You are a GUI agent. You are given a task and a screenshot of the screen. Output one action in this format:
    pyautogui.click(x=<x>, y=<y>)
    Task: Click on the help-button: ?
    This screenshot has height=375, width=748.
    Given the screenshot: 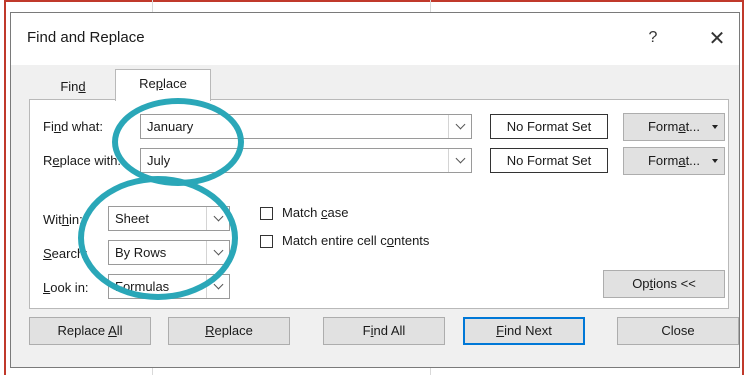 What is the action you would take?
    pyautogui.click(x=653, y=38)
    